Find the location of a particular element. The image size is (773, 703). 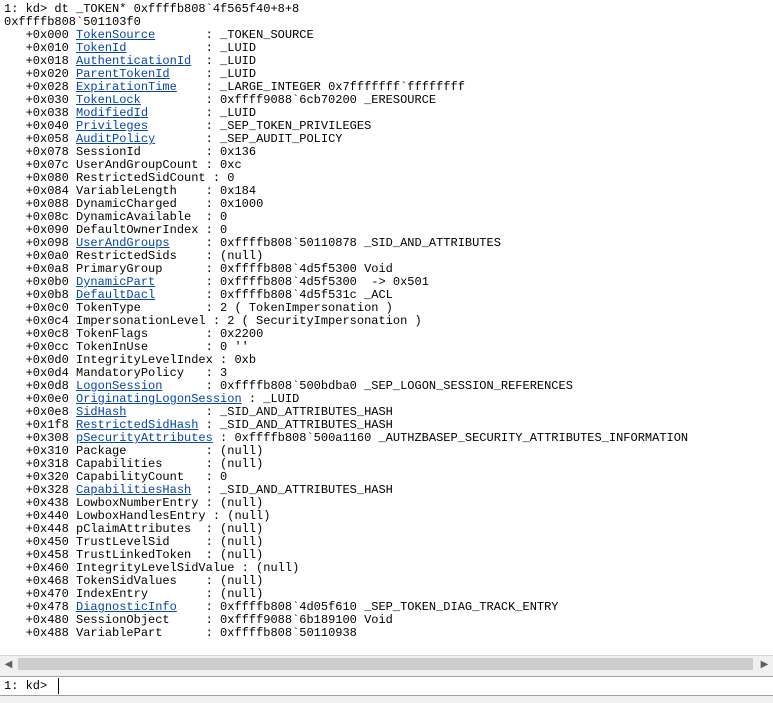

field-offset: +0x07c is located at coordinates (40, 165).